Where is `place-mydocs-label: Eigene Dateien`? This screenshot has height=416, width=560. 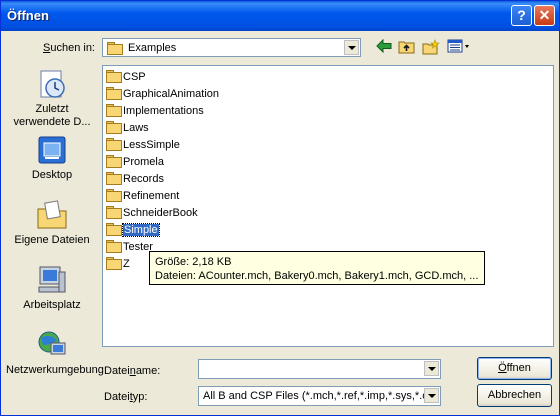
place-mydocs-label: Eigene Dateien is located at coordinates (52, 240).